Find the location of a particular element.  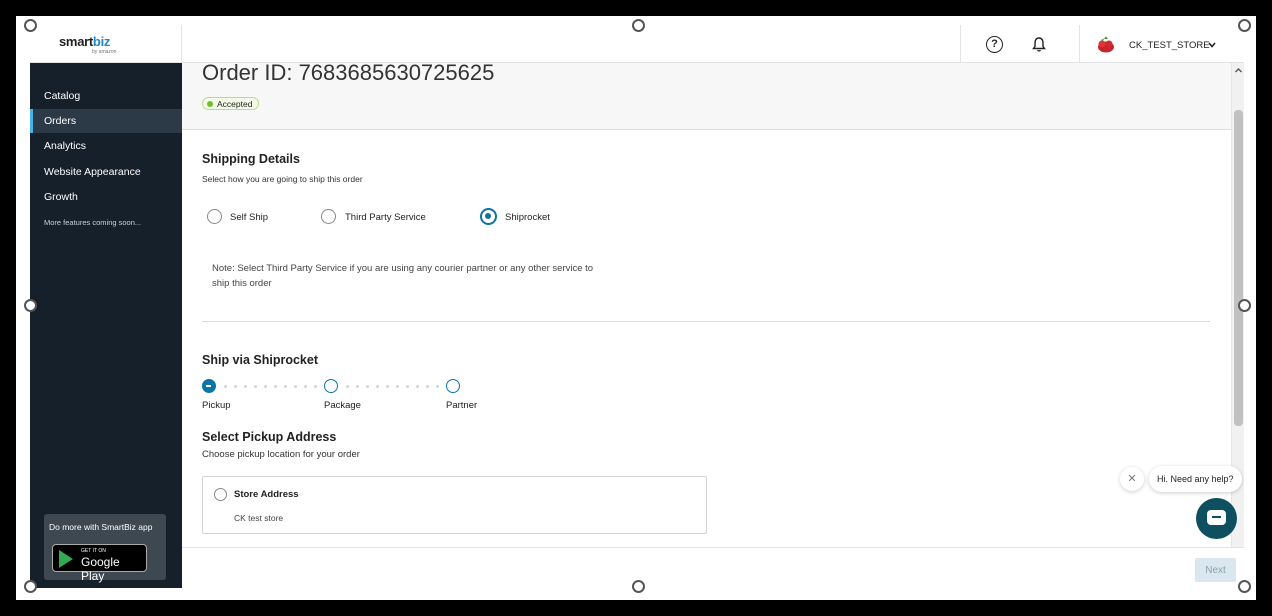

store-avatar is located at coordinates (1106, 44).